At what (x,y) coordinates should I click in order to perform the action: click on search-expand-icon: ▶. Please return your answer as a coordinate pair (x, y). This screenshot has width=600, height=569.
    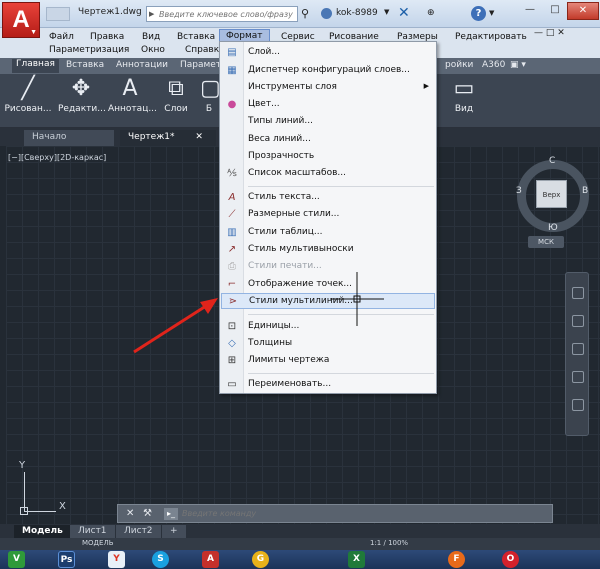
    Looking at the image, I should click on (152, 14).